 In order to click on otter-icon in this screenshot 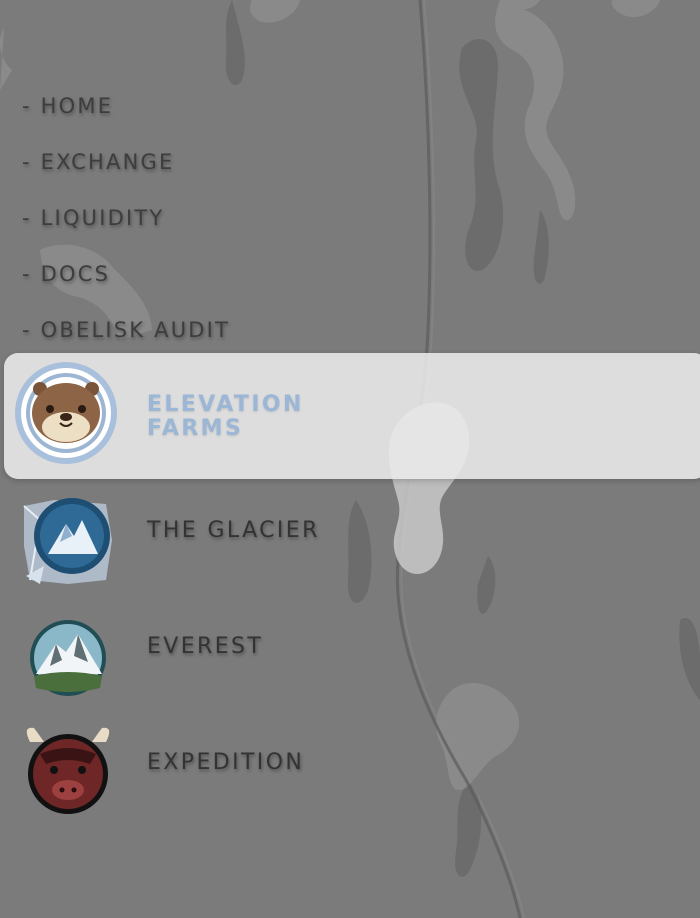, I will do `click(66, 413)`.